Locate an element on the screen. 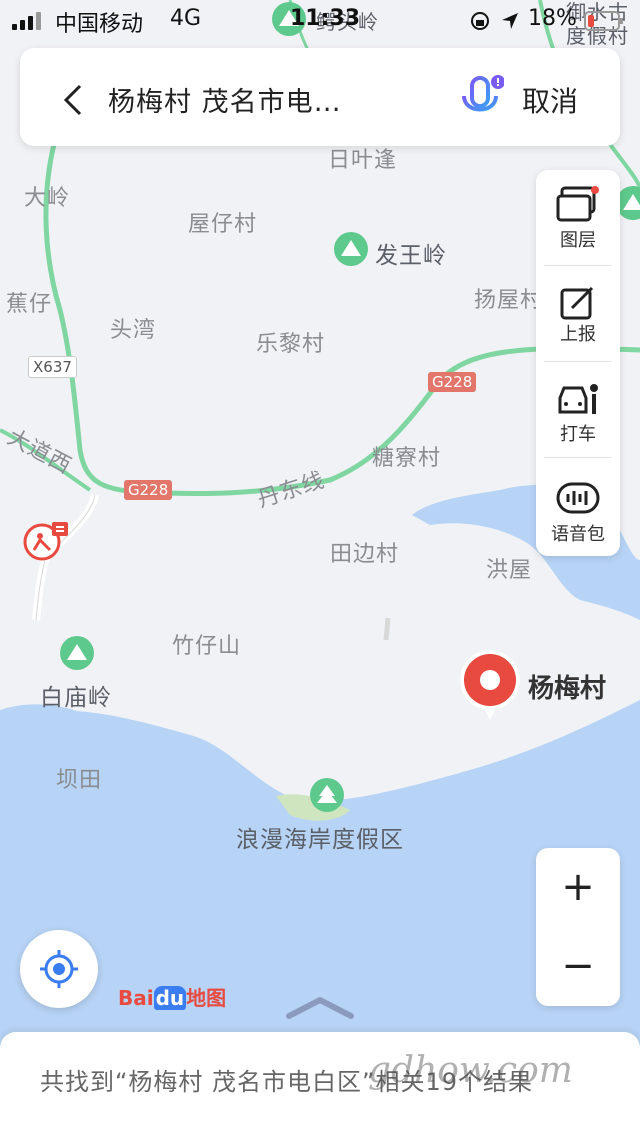  toolbar-label: 语音包 is located at coordinates (578, 534).